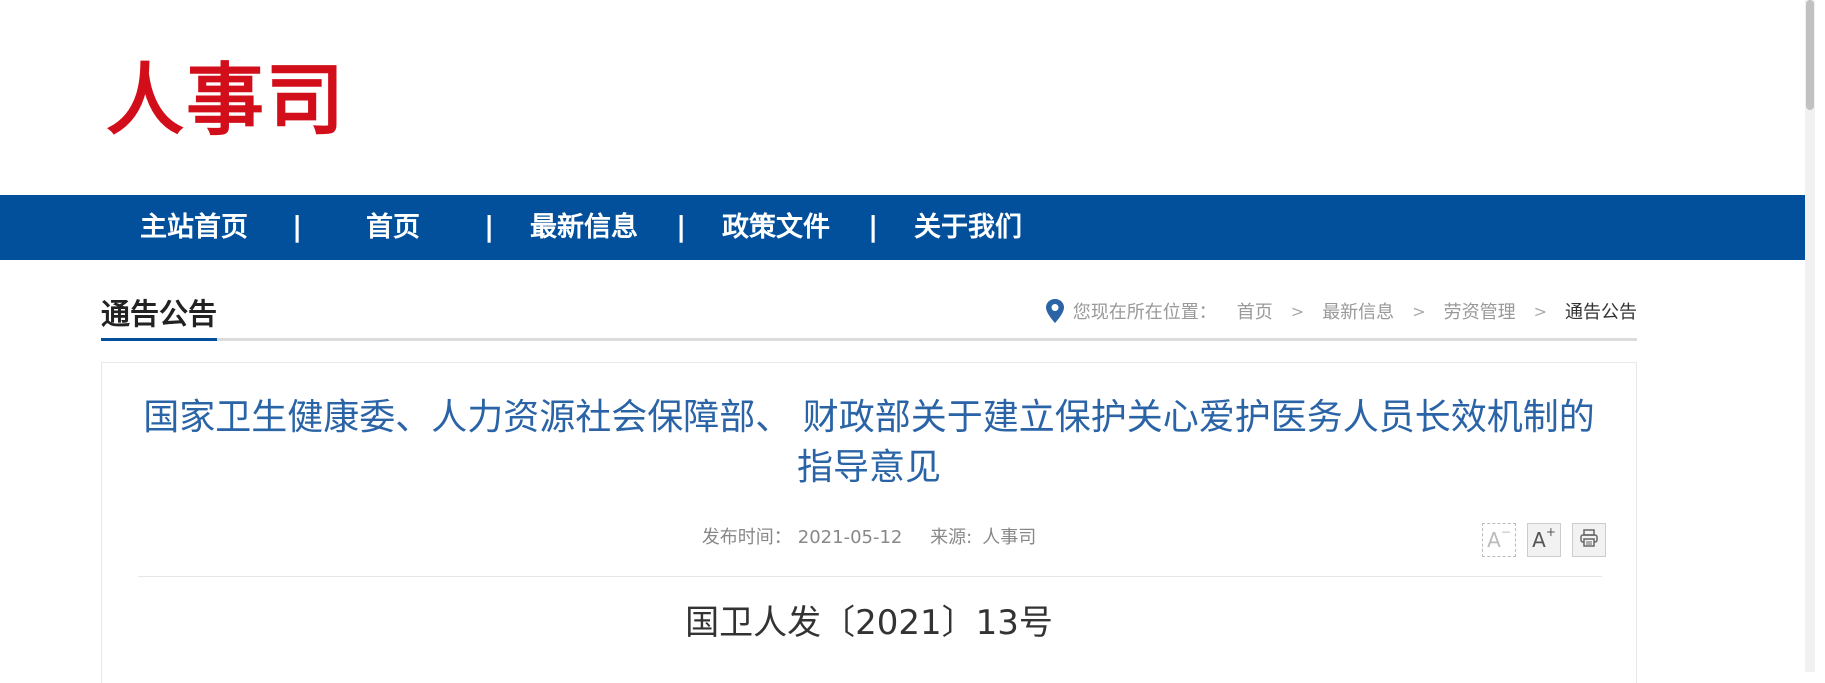 This screenshot has height=683, width=1825. I want to click on breadcrumb-labor-management: 劳资管理, so click(1480, 311).